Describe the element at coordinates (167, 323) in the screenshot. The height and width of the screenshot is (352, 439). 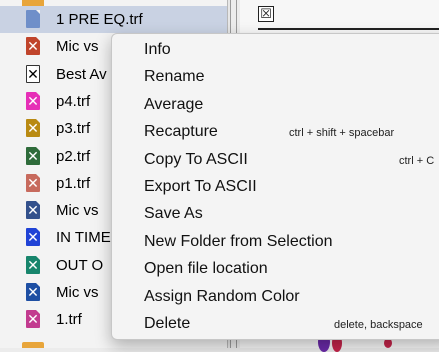
I see `menu-item-label: Delete` at that location.